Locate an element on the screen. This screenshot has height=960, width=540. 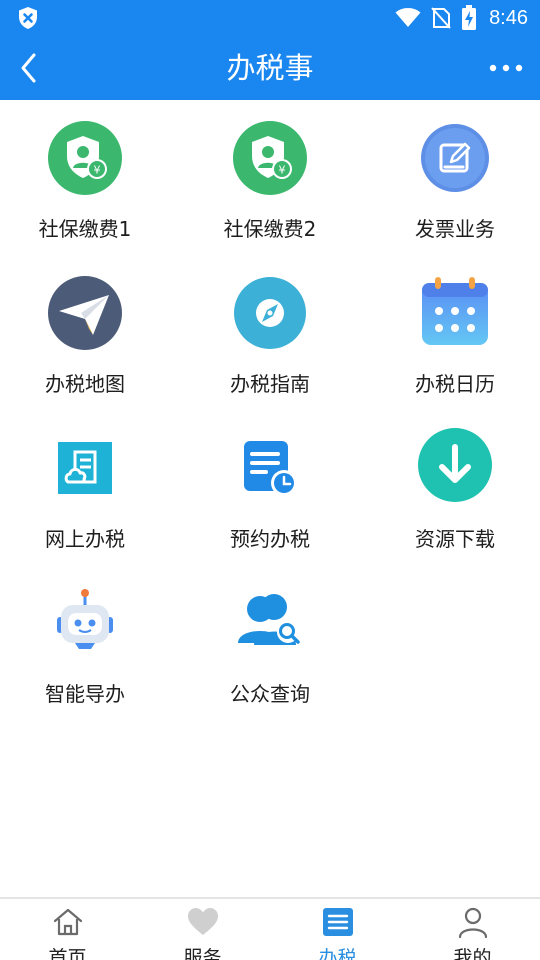
nav-bar: 办税事 is located at coordinates (270, 68).